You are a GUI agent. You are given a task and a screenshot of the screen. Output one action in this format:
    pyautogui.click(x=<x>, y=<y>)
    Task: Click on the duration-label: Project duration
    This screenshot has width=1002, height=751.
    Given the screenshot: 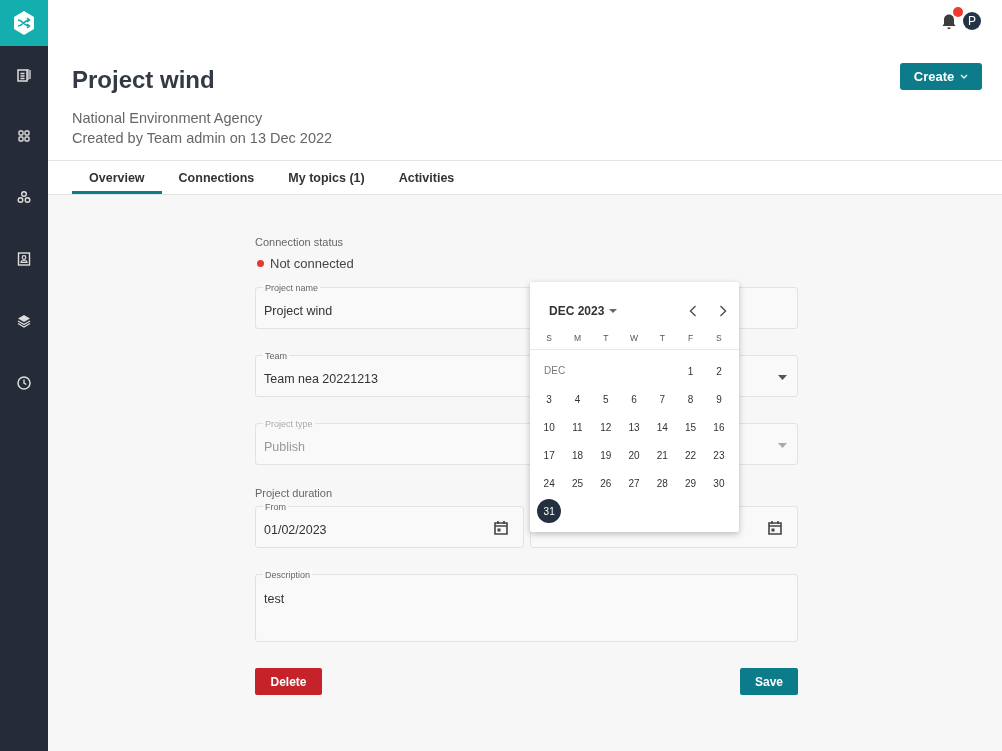 What is the action you would take?
    pyautogui.click(x=294, y=493)
    